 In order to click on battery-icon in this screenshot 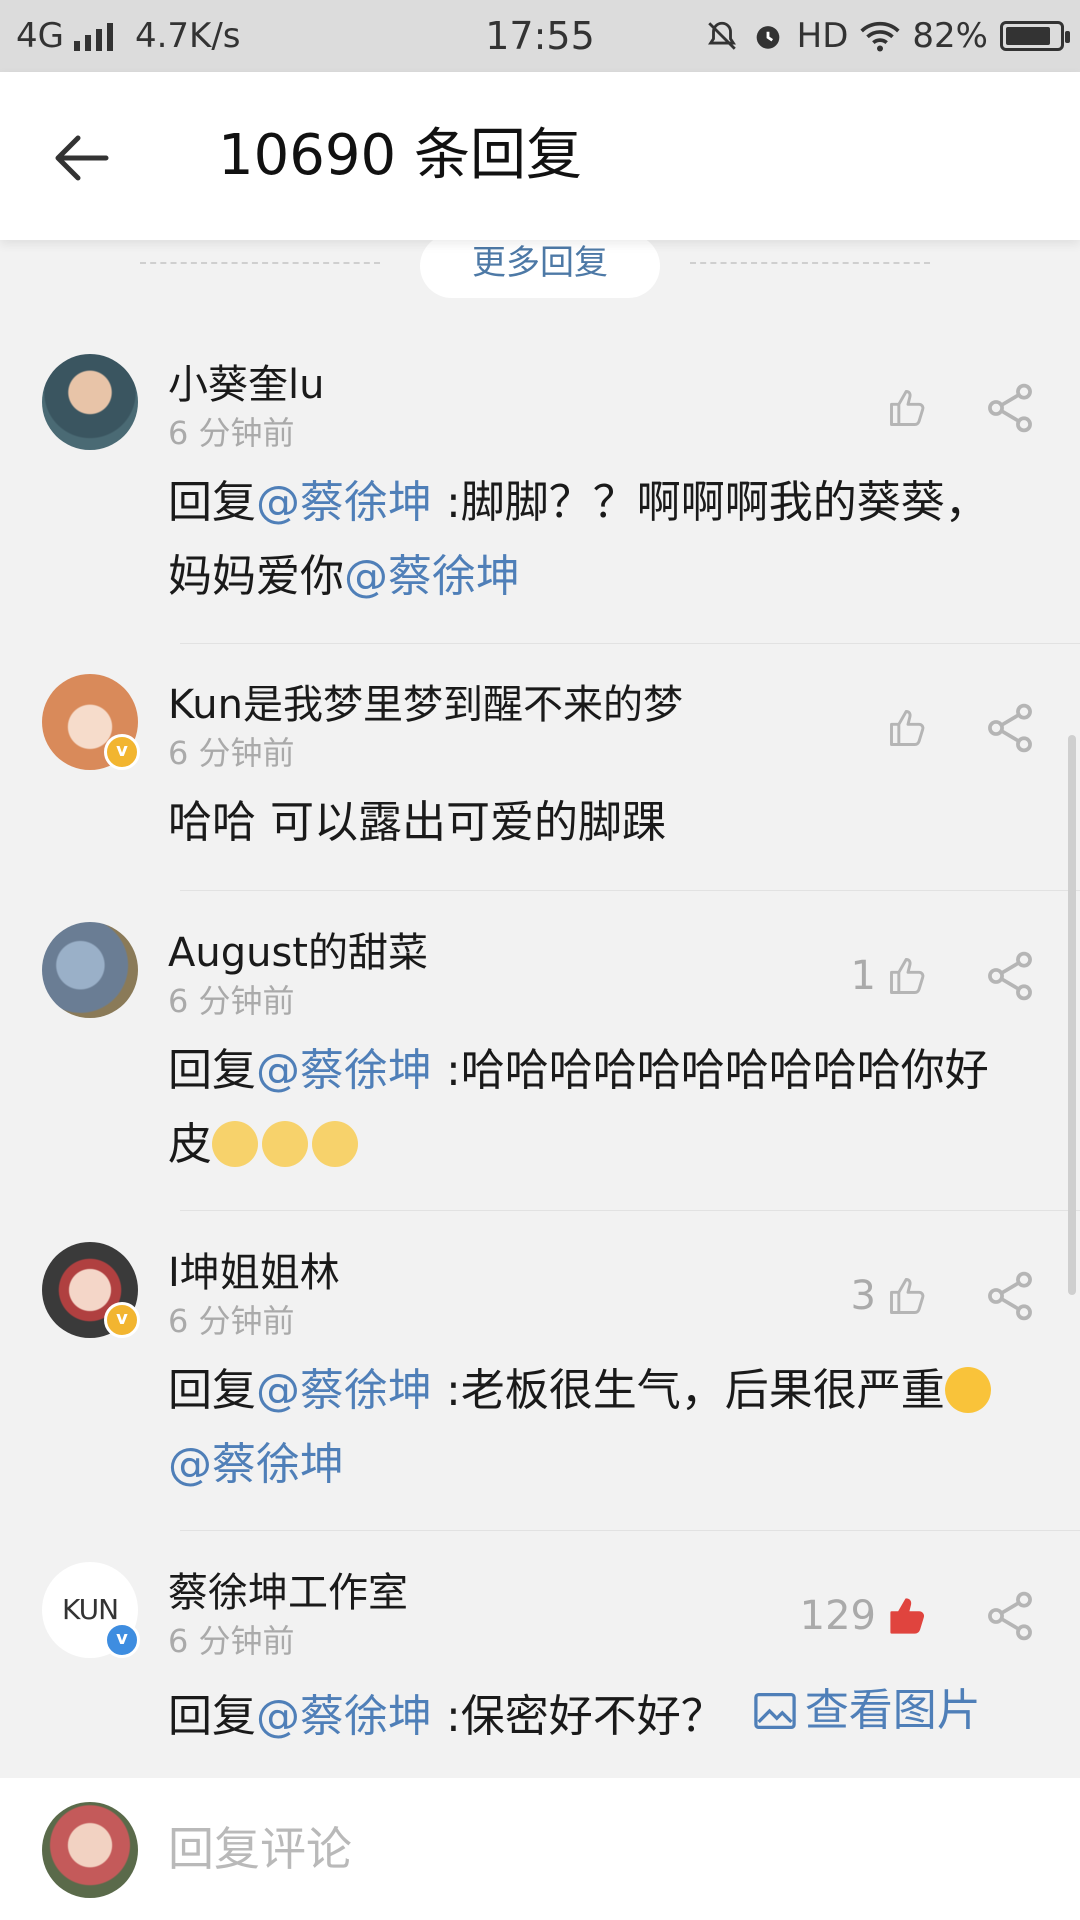, I will do `click(1035, 36)`.